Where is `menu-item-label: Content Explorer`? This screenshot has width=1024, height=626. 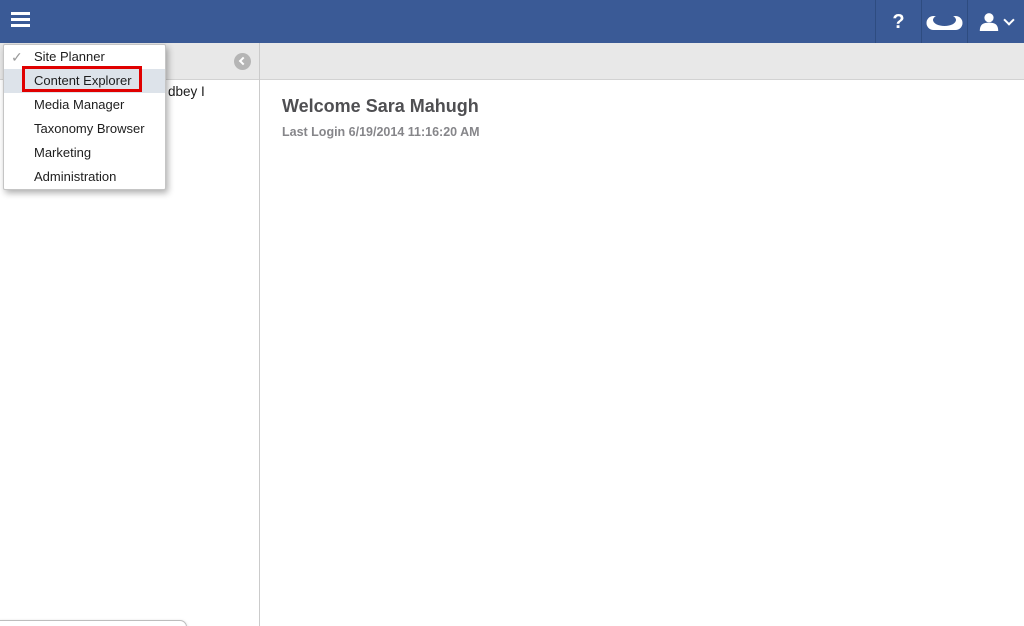 menu-item-label: Content Explorer is located at coordinates (83, 80).